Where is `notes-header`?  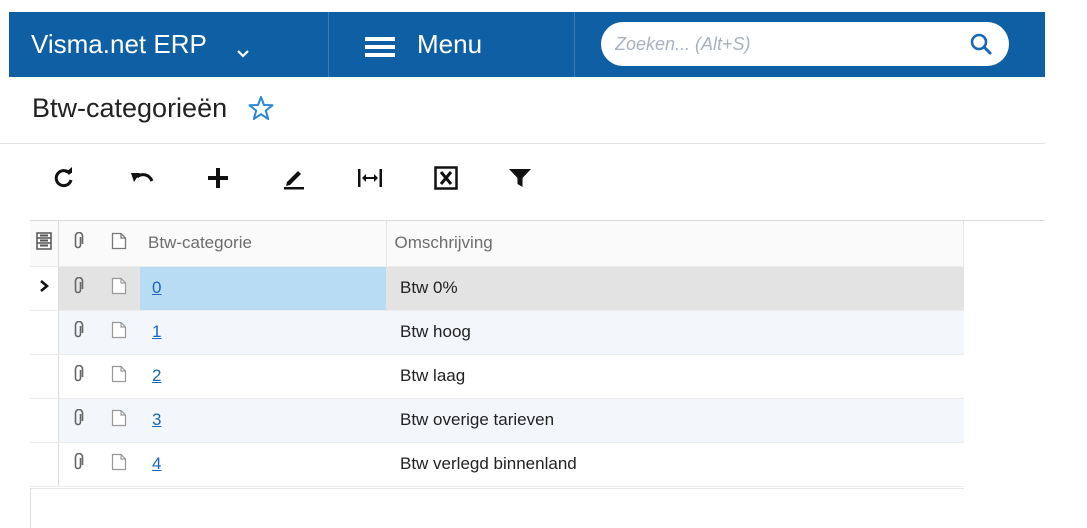
notes-header is located at coordinates (119, 244).